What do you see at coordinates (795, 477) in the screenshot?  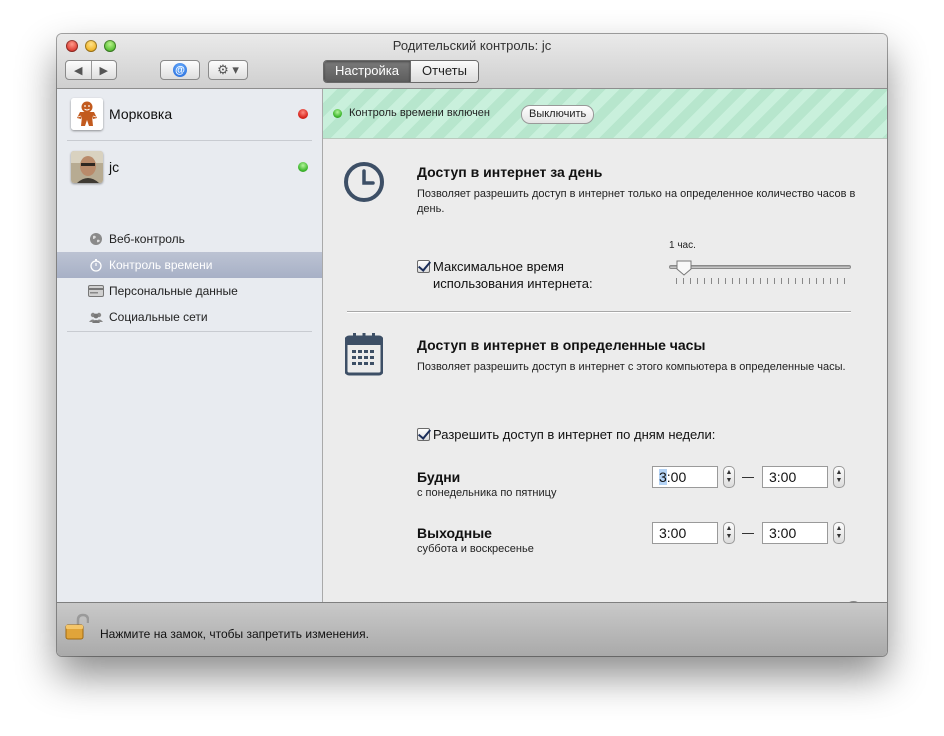 I see `weekdays-to-time: 3:00` at bounding box center [795, 477].